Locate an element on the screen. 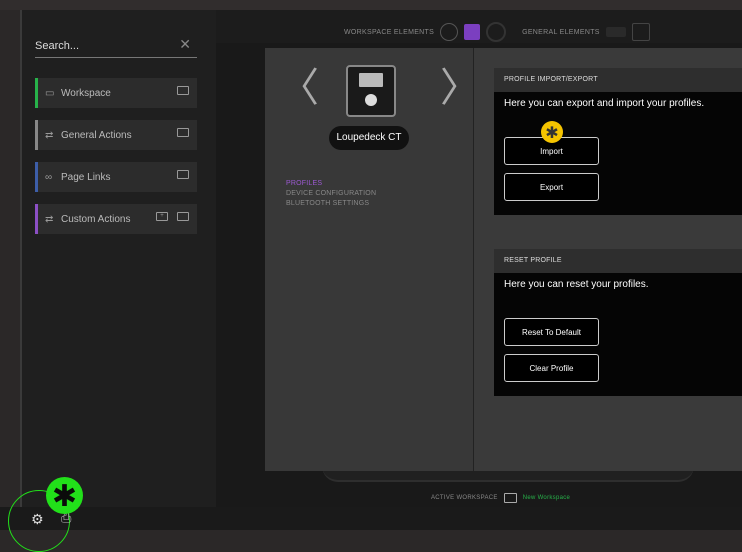  active-workspace-indicator: ACTIVE WORKSPACE New Workspace is located at coordinates (500, 498).